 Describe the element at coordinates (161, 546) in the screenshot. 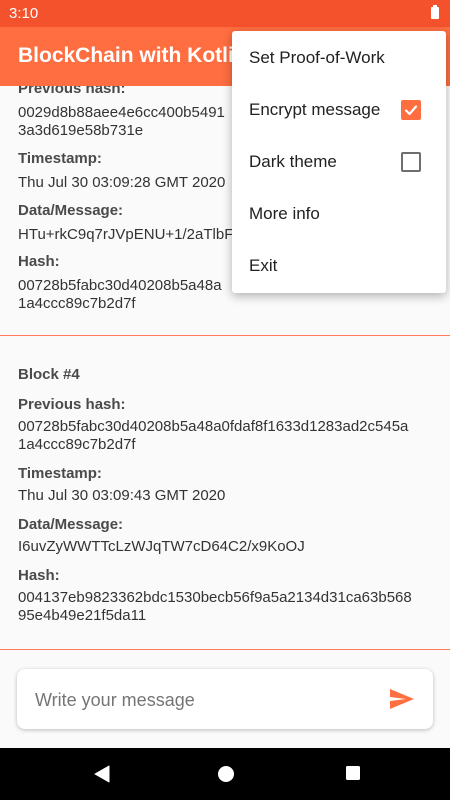

I see `data-value: I6uvZyWWTTcLzWJqTW7cD64C2/x9KoOJ` at that location.